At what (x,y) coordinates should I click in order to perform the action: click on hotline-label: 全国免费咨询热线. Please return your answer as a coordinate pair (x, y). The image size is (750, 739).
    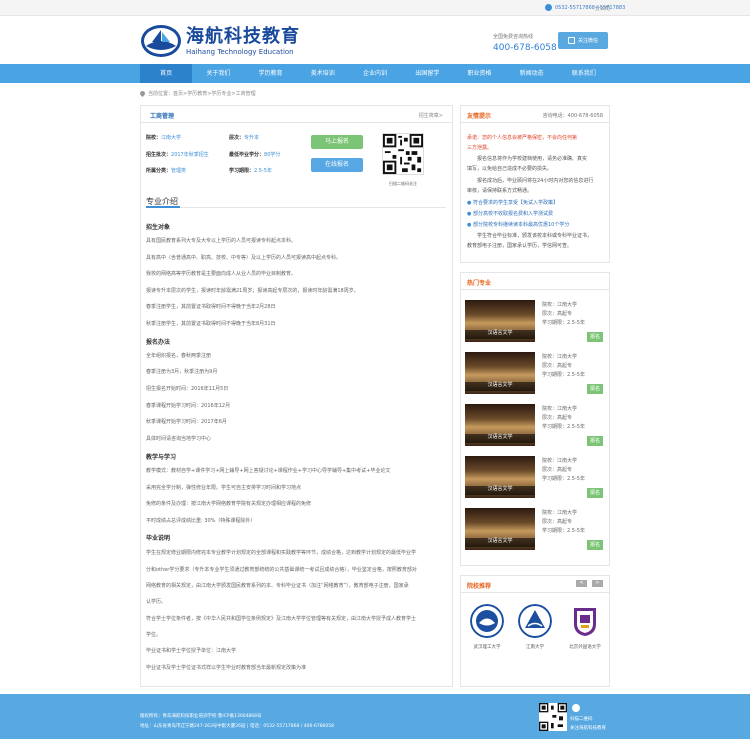
    Looking at the image, I should click on (513, 37).